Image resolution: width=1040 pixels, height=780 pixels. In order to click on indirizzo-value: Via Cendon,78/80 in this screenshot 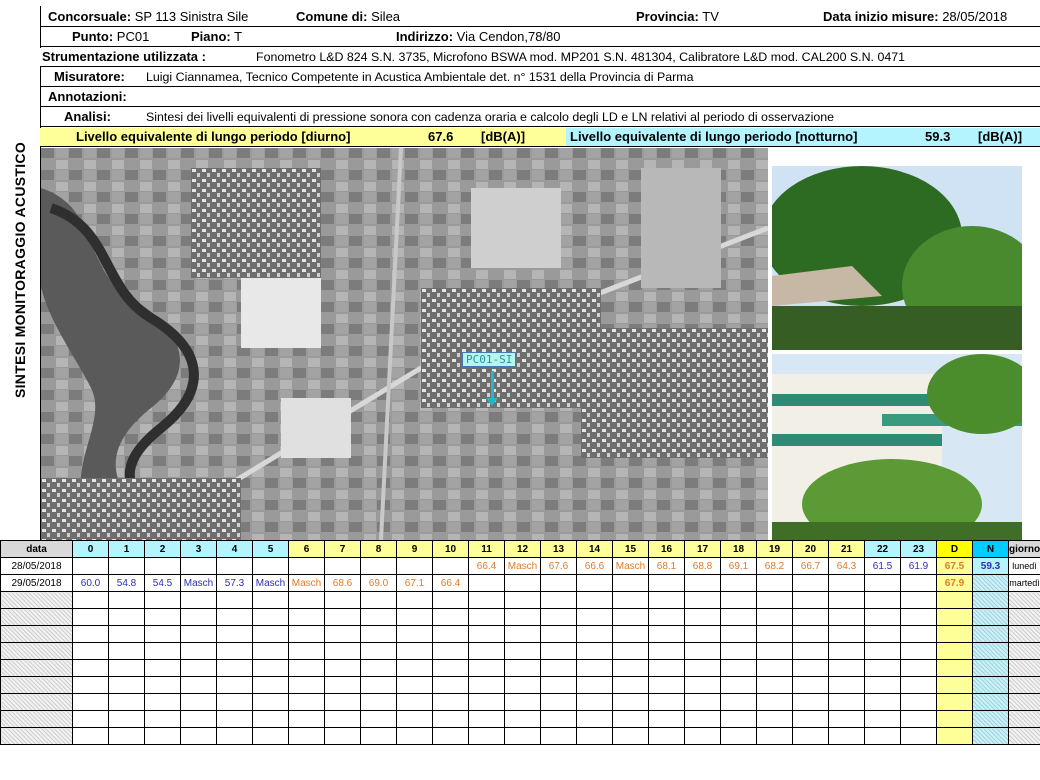, I will do `click(508, 36)`.